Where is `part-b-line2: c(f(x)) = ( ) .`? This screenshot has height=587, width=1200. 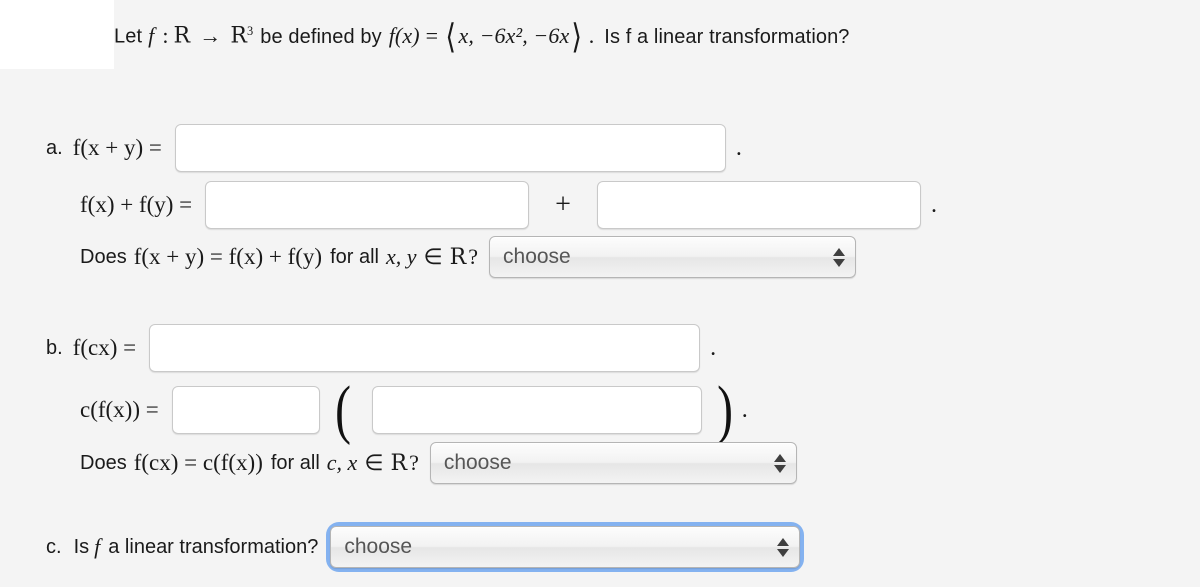
part-b-line2: c(f(x)) = ( ) . is located at coordinates (414, 409).